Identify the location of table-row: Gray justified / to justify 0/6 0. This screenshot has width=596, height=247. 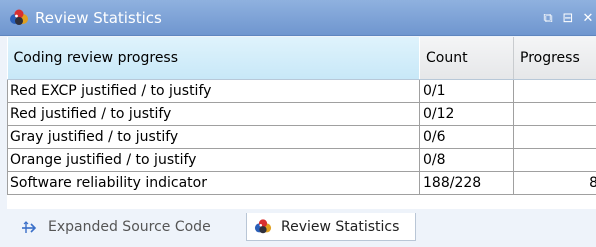
(301, 137).